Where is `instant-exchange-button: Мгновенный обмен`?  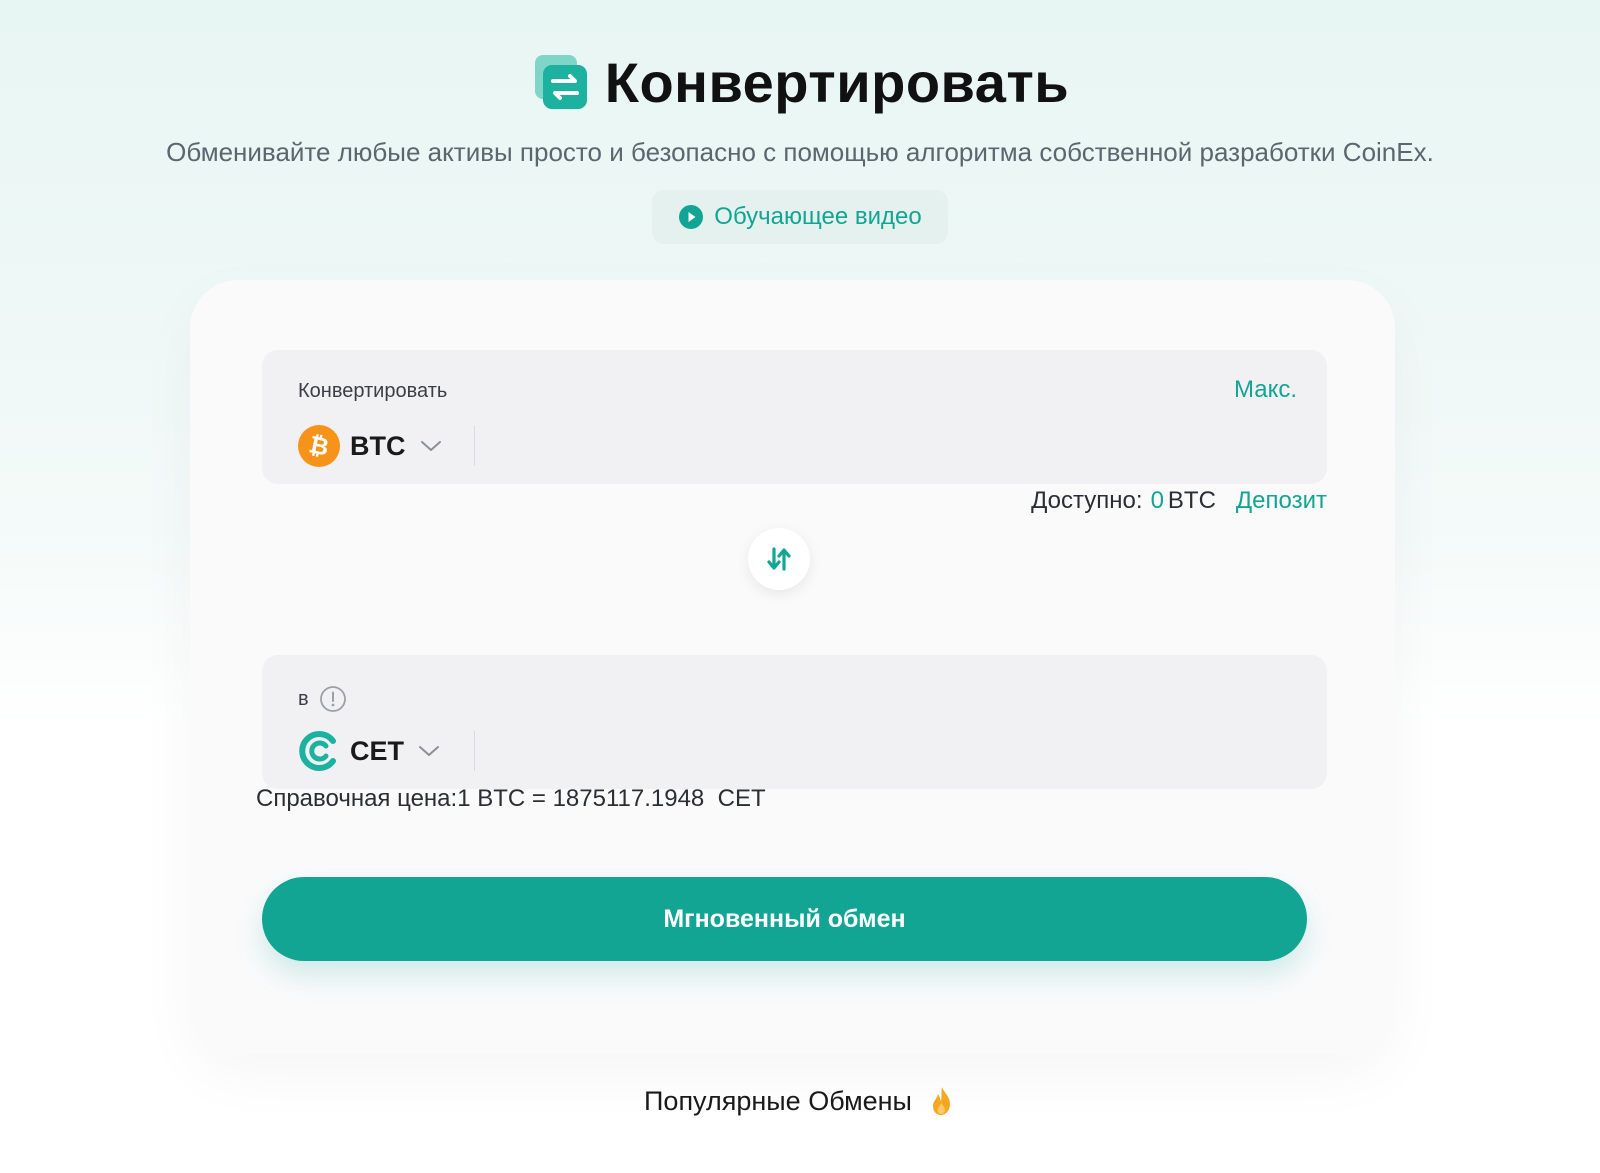 instant-exchange-button: Мгновенный обмен is located at coordinates (784, 919).